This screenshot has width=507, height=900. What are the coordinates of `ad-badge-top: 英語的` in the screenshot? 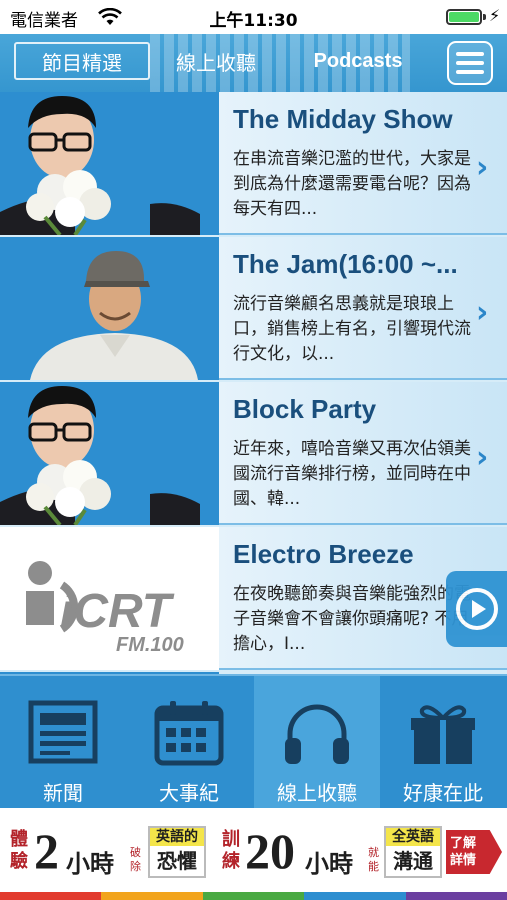 It's located at (177, 837).